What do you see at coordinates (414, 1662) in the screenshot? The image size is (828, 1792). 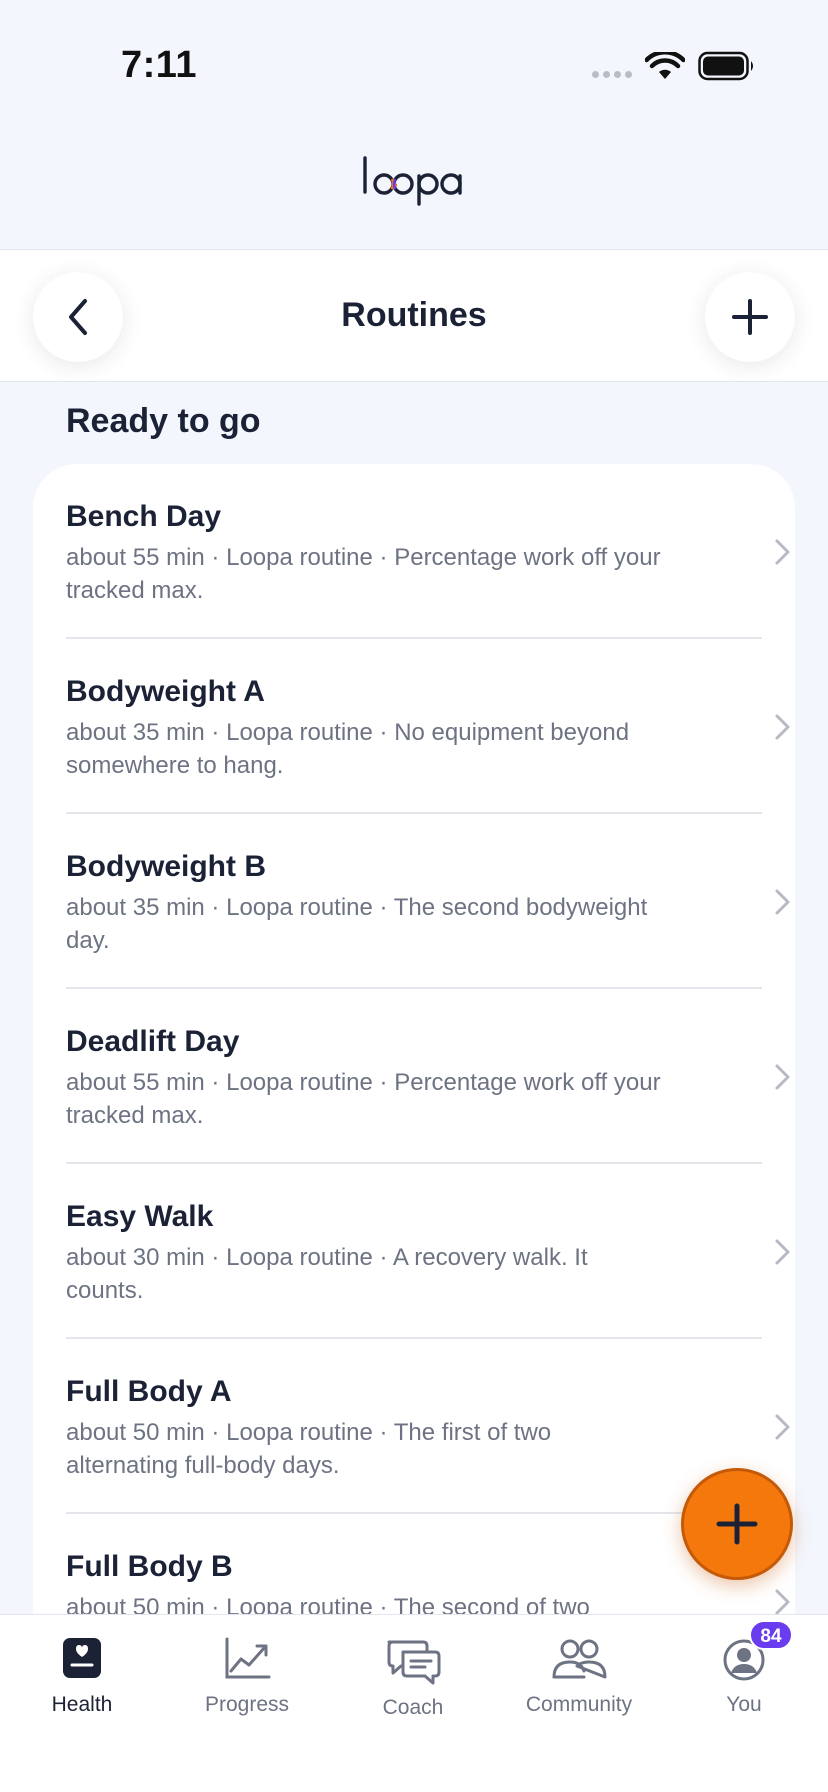 I see `chat-bubbles-icon` at bounding box center [414, 1662].